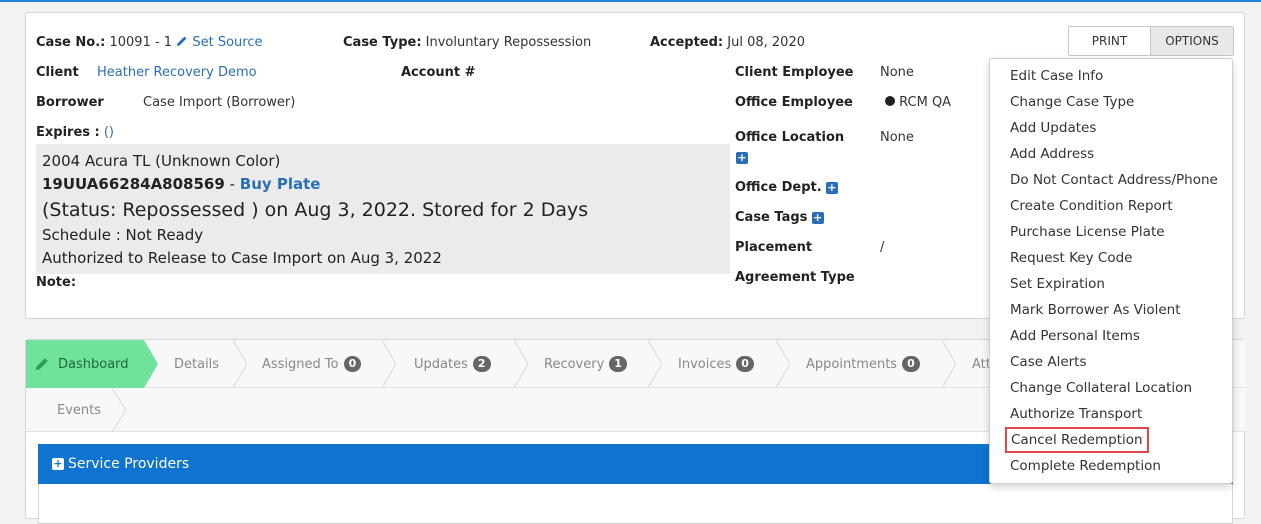 The height and width of the screenshot is (524, 1261). What do you see at coordinates (219, 102) in the screenshot?
I see `borrower-value: Case Import (Borrower)` at bounding box center [219, 102].